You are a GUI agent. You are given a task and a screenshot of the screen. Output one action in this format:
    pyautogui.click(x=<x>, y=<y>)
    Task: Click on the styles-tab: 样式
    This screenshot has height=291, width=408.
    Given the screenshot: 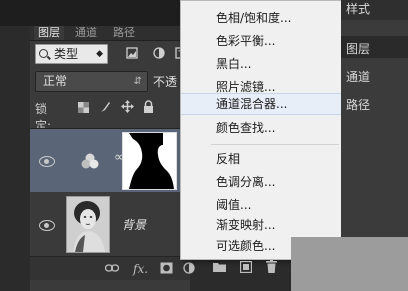 What is the action you would take?
    pyautogui.click(x=358, y=8)
    